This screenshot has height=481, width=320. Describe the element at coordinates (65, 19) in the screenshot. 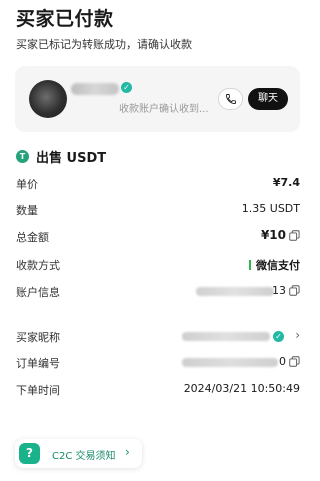

I see `page-title: 买家已付款` at that location.